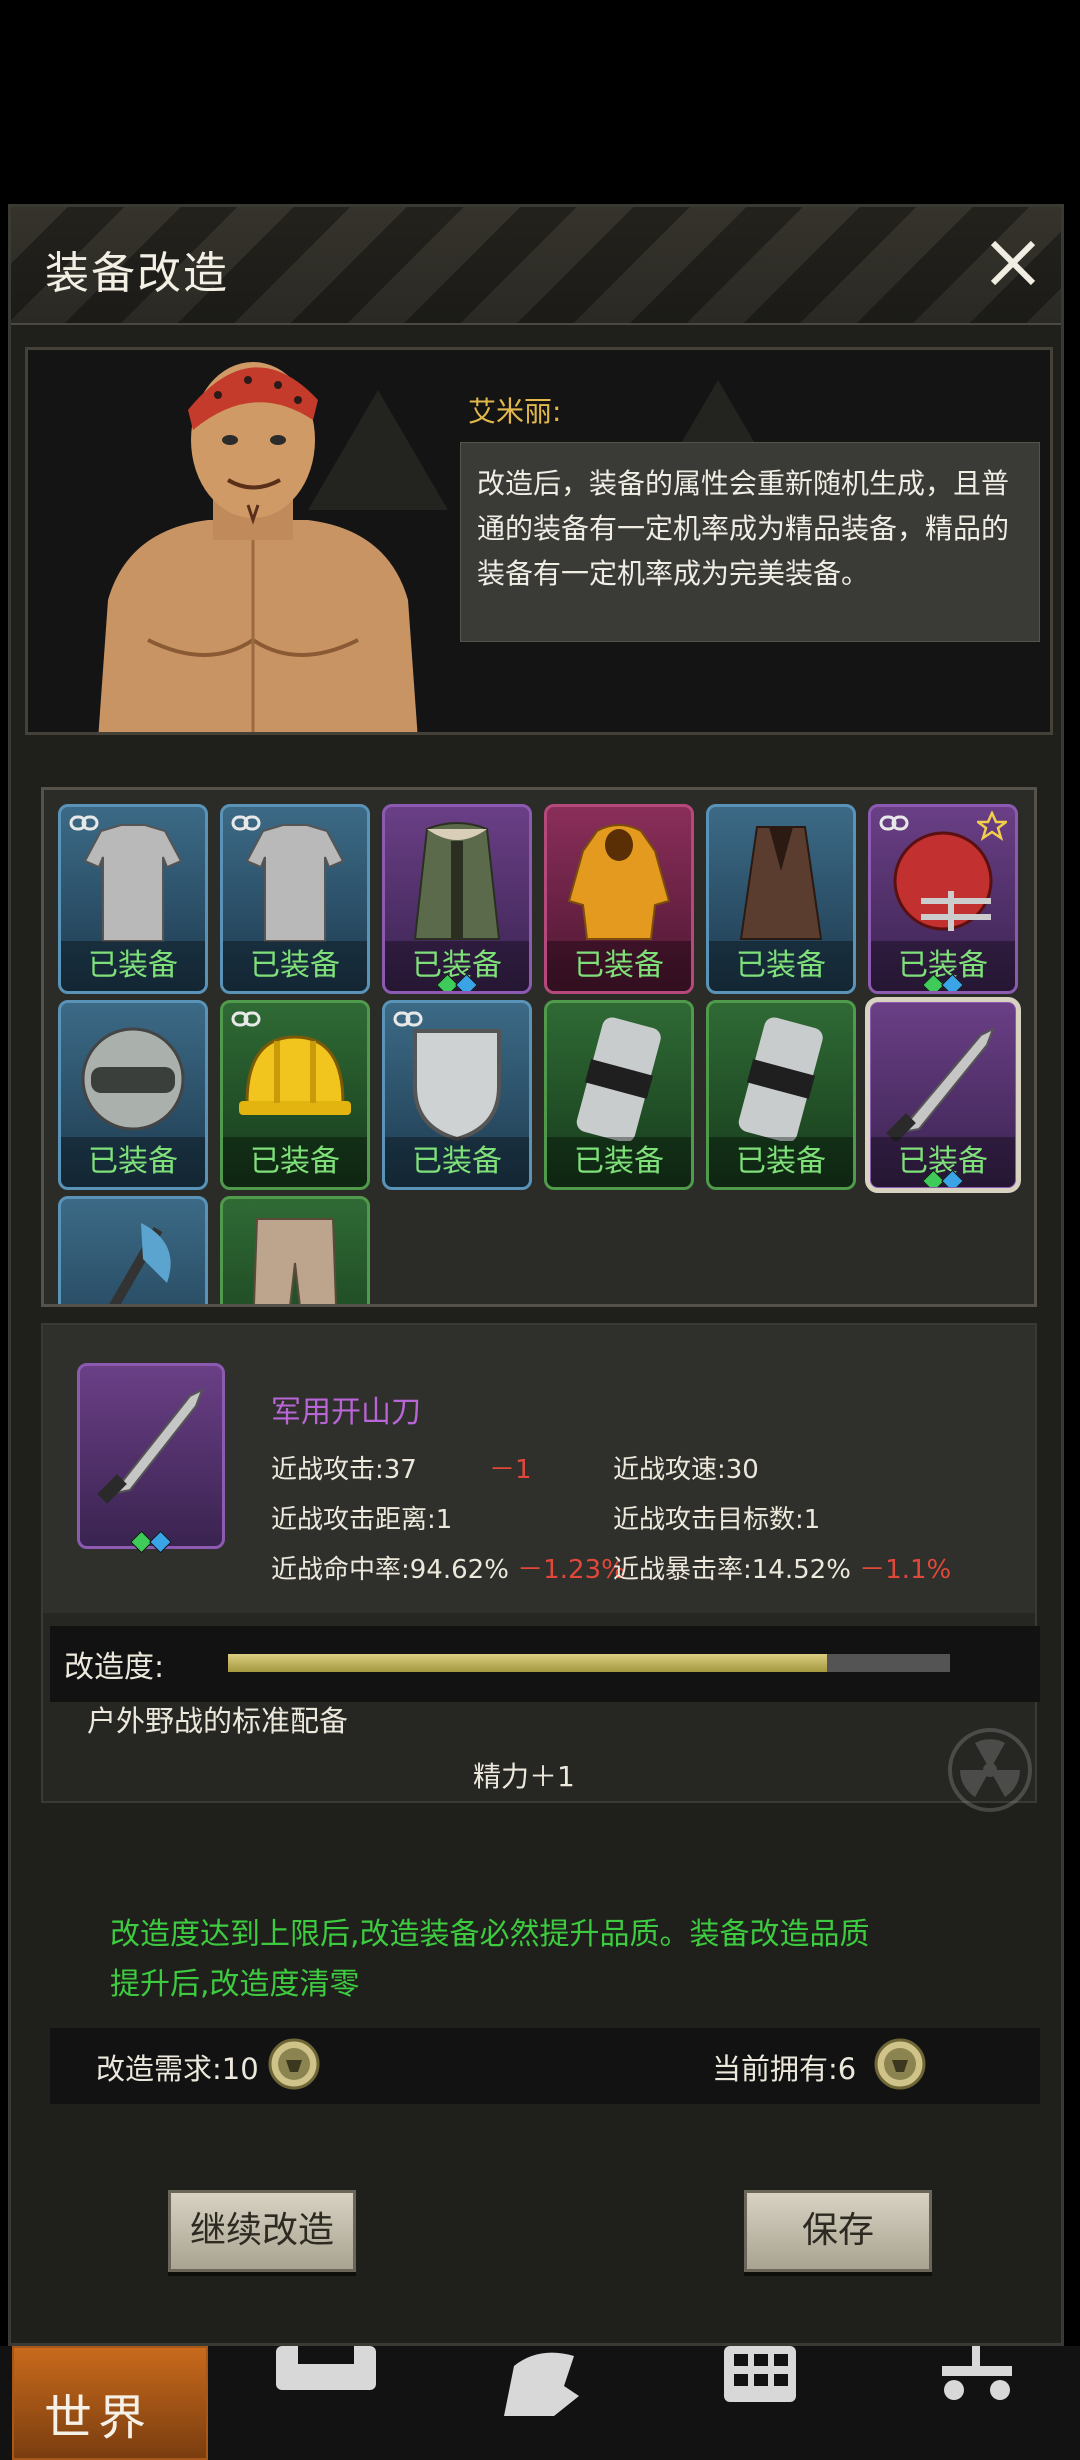 This screenshot has height=2460, width=1080. What do you see at coordinates (619, 882) in the screenshot?
I see `hoodie-icon` at bounding box center [619, 882].